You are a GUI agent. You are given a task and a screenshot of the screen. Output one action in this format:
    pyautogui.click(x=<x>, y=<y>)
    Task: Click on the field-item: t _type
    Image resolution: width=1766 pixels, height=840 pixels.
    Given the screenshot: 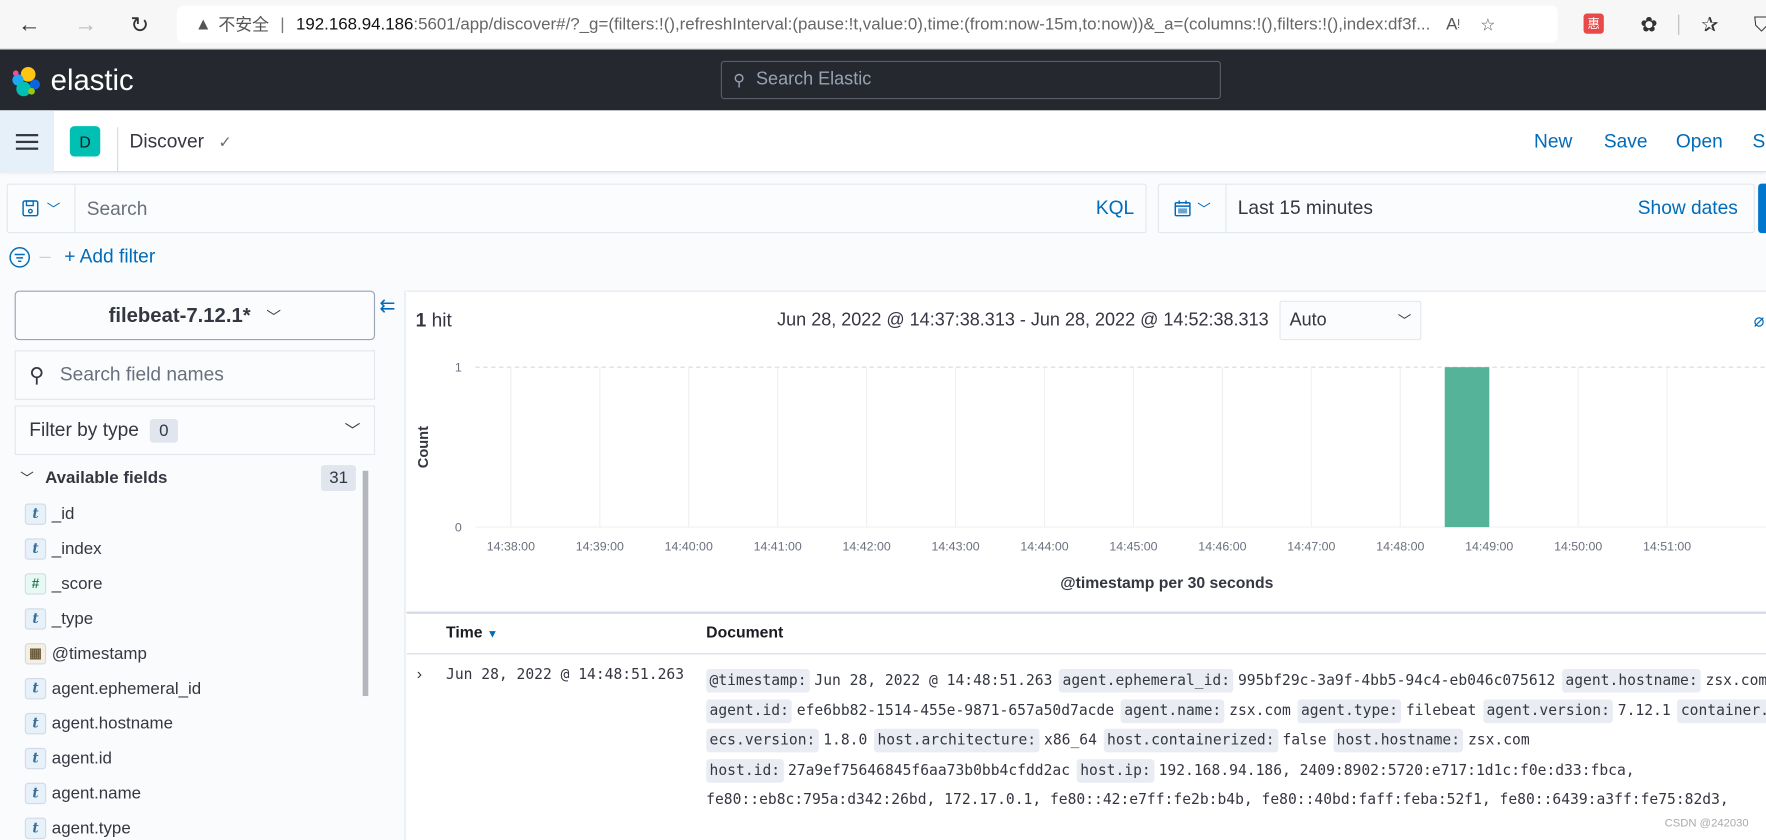 What is the action you would take?
    pyautogui.click(x=58, y=618)
    